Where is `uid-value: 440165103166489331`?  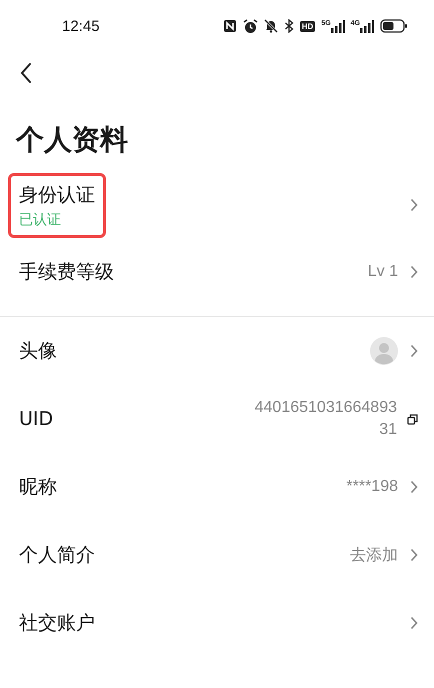 uid-value: 440165103166489331 is located at coordinates (325, 419).